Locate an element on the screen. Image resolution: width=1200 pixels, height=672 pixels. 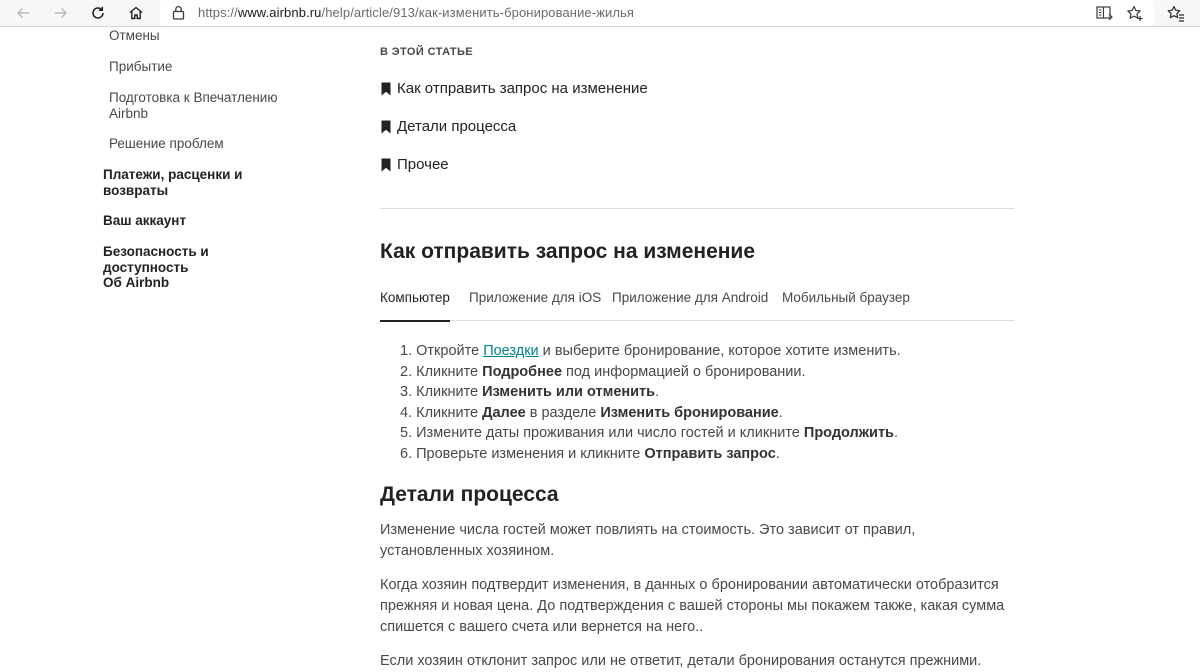
refresh-button is located at coordinates (98, 13).